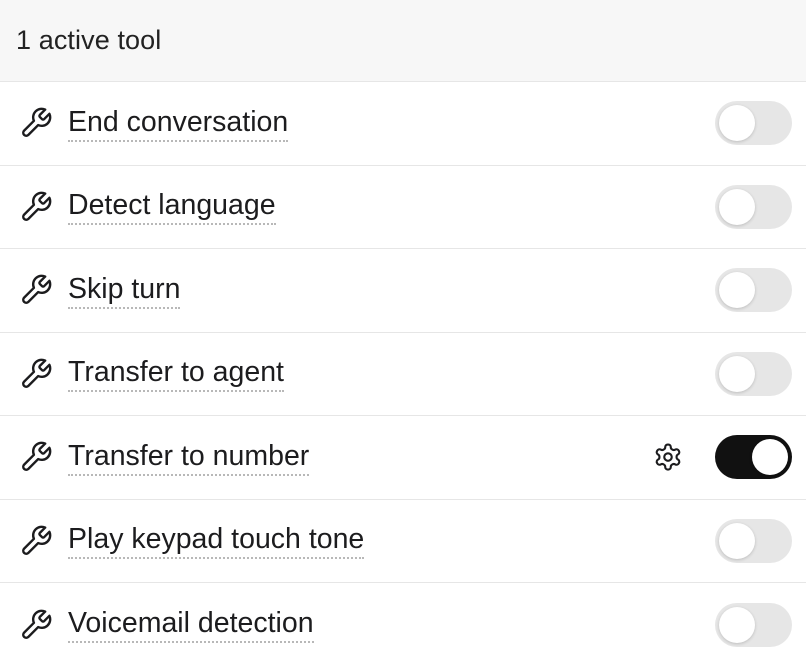  I want to click on tool-row-detect-language: Detect language, so click(403, 207).